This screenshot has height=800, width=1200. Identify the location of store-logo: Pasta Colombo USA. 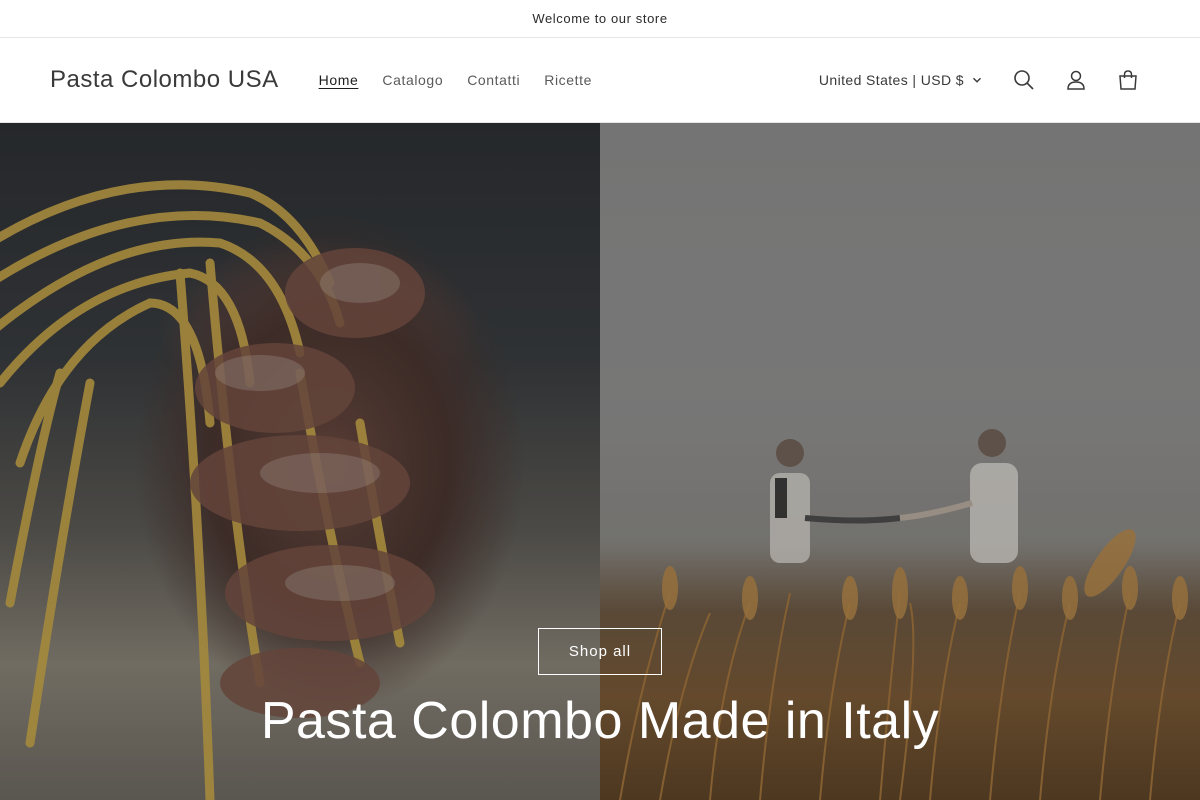
(164, 80).